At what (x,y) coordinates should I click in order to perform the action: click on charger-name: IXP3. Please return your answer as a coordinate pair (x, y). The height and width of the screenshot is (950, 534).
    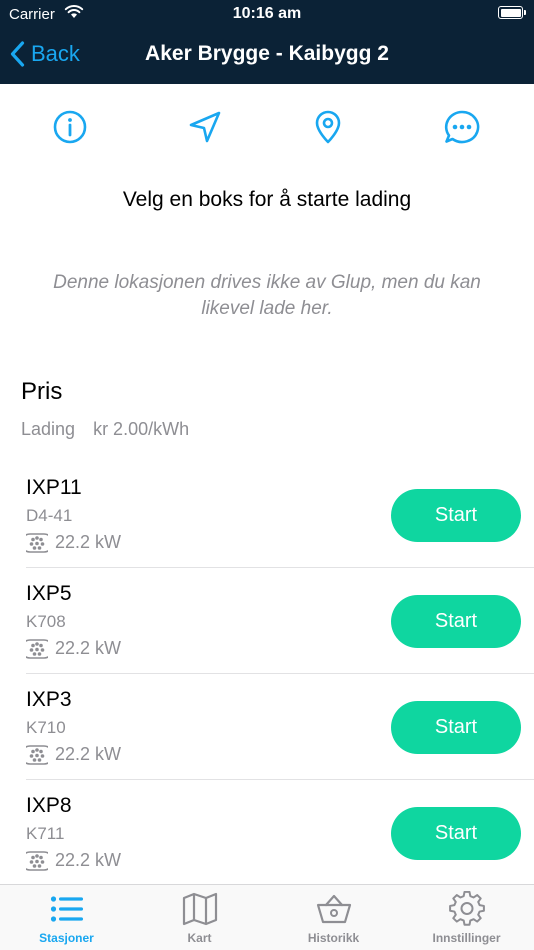
    Looking at the image, I should click on (49, 699).